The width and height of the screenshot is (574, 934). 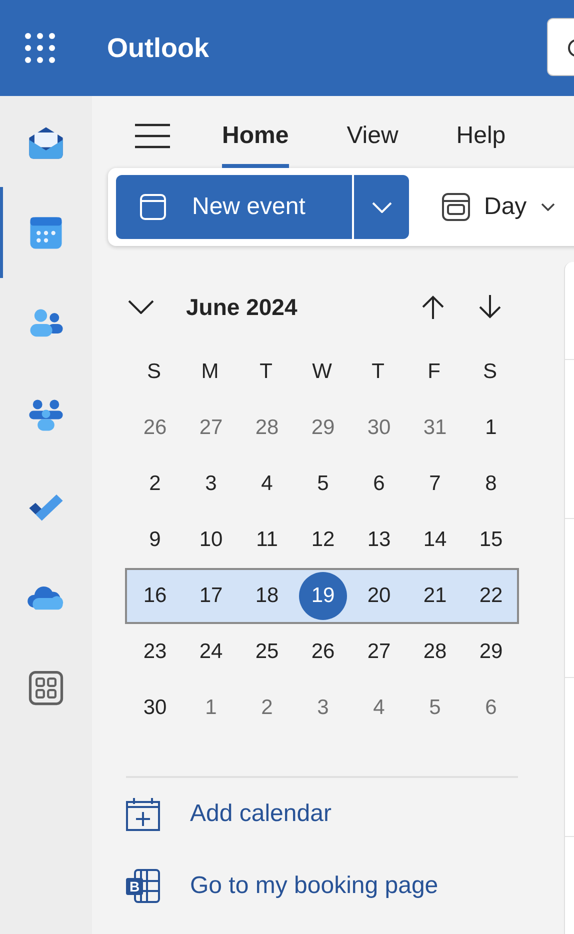 What do you see at coordinates (267, 596) in the screenshot?
I see `calendar-day: 18` at bounding box center [267, 596].